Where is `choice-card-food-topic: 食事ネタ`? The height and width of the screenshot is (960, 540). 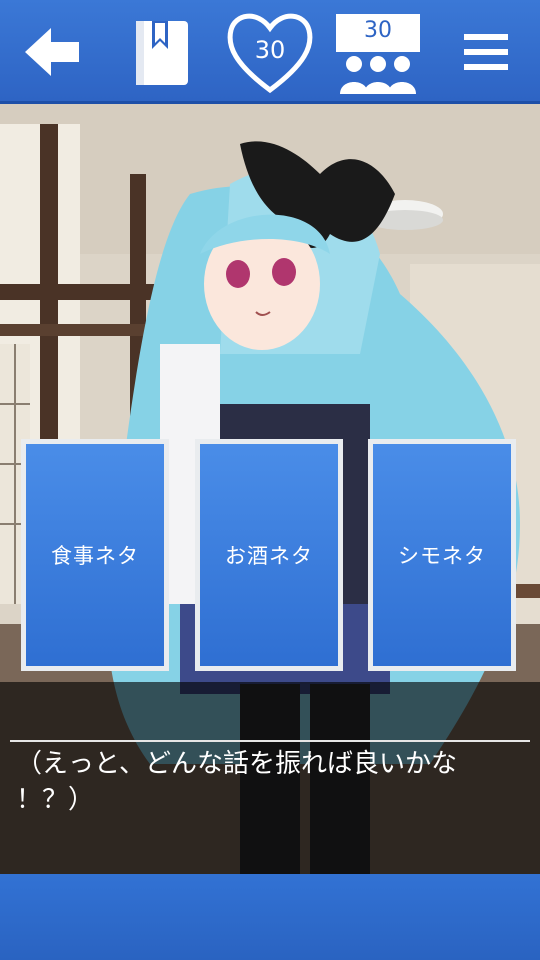 choice-card-food-topic: 食事ネタ is located at coordinates (95, 555).